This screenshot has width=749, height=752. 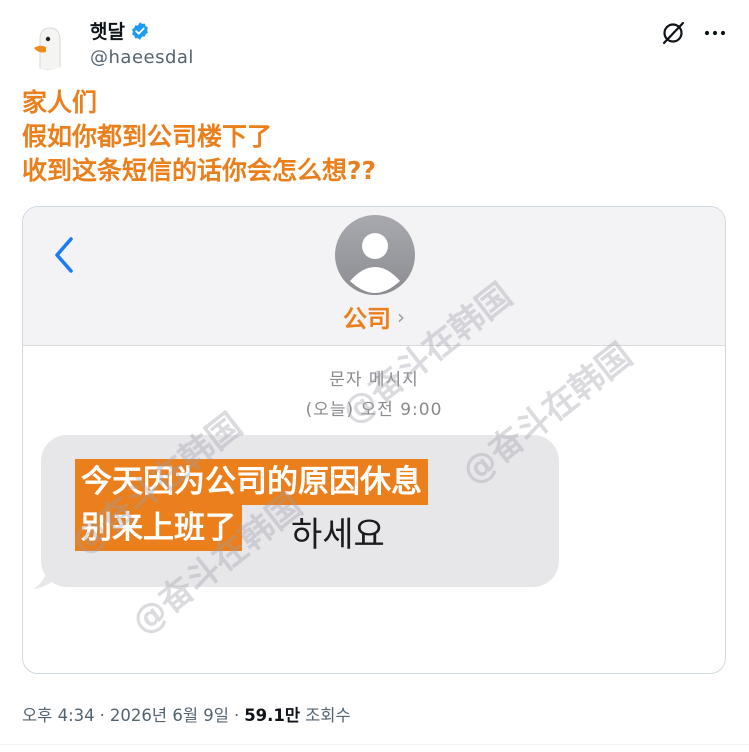 What do you see at coordinates (367, 316) in the screenshot?
I see `contact-name: 公司` at bounding box center [367, 316].